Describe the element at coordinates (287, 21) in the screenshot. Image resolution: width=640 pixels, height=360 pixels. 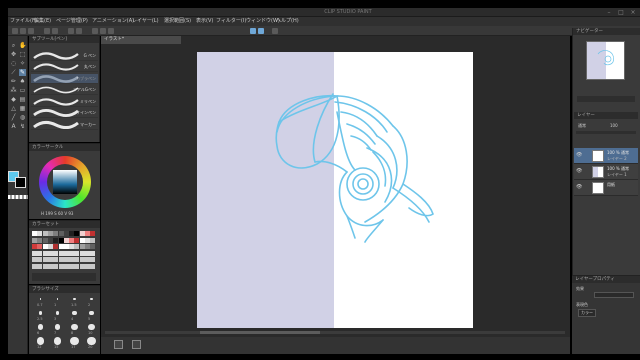
I see `menu-help: ヘルプ(H)` at that location.